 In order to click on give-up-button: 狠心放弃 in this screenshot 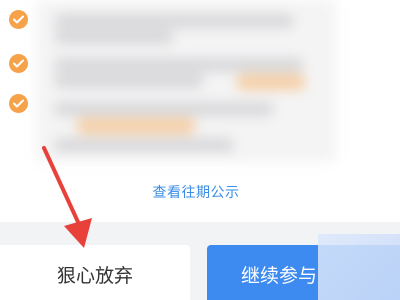, I will do `click(95, 272)`.